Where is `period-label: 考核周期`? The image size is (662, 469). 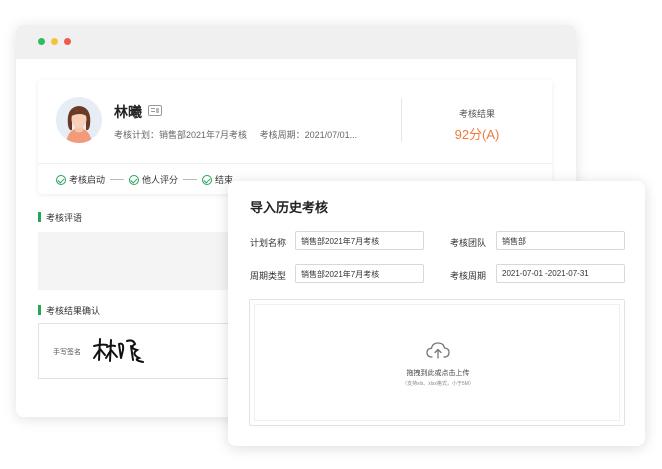
period-label: 考核周期 is located at coordinates (468, 276).